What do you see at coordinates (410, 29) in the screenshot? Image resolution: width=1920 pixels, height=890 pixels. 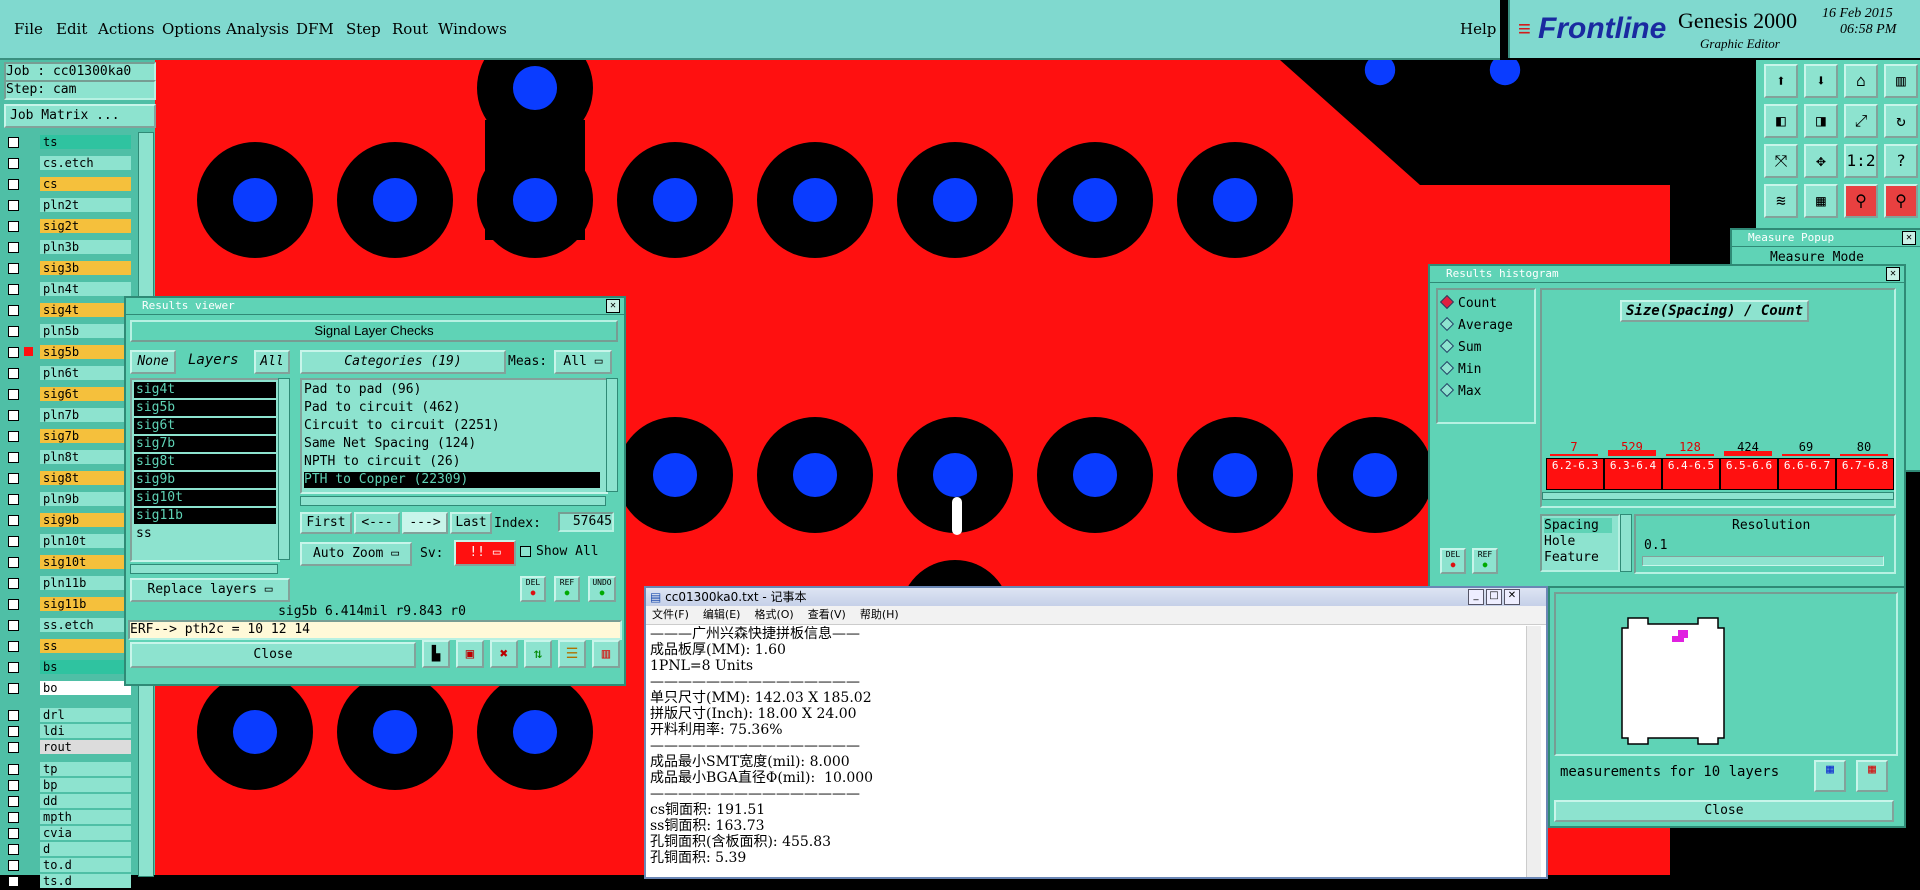 I see `menu-rout: Rout` at bounding box center [410, 29].